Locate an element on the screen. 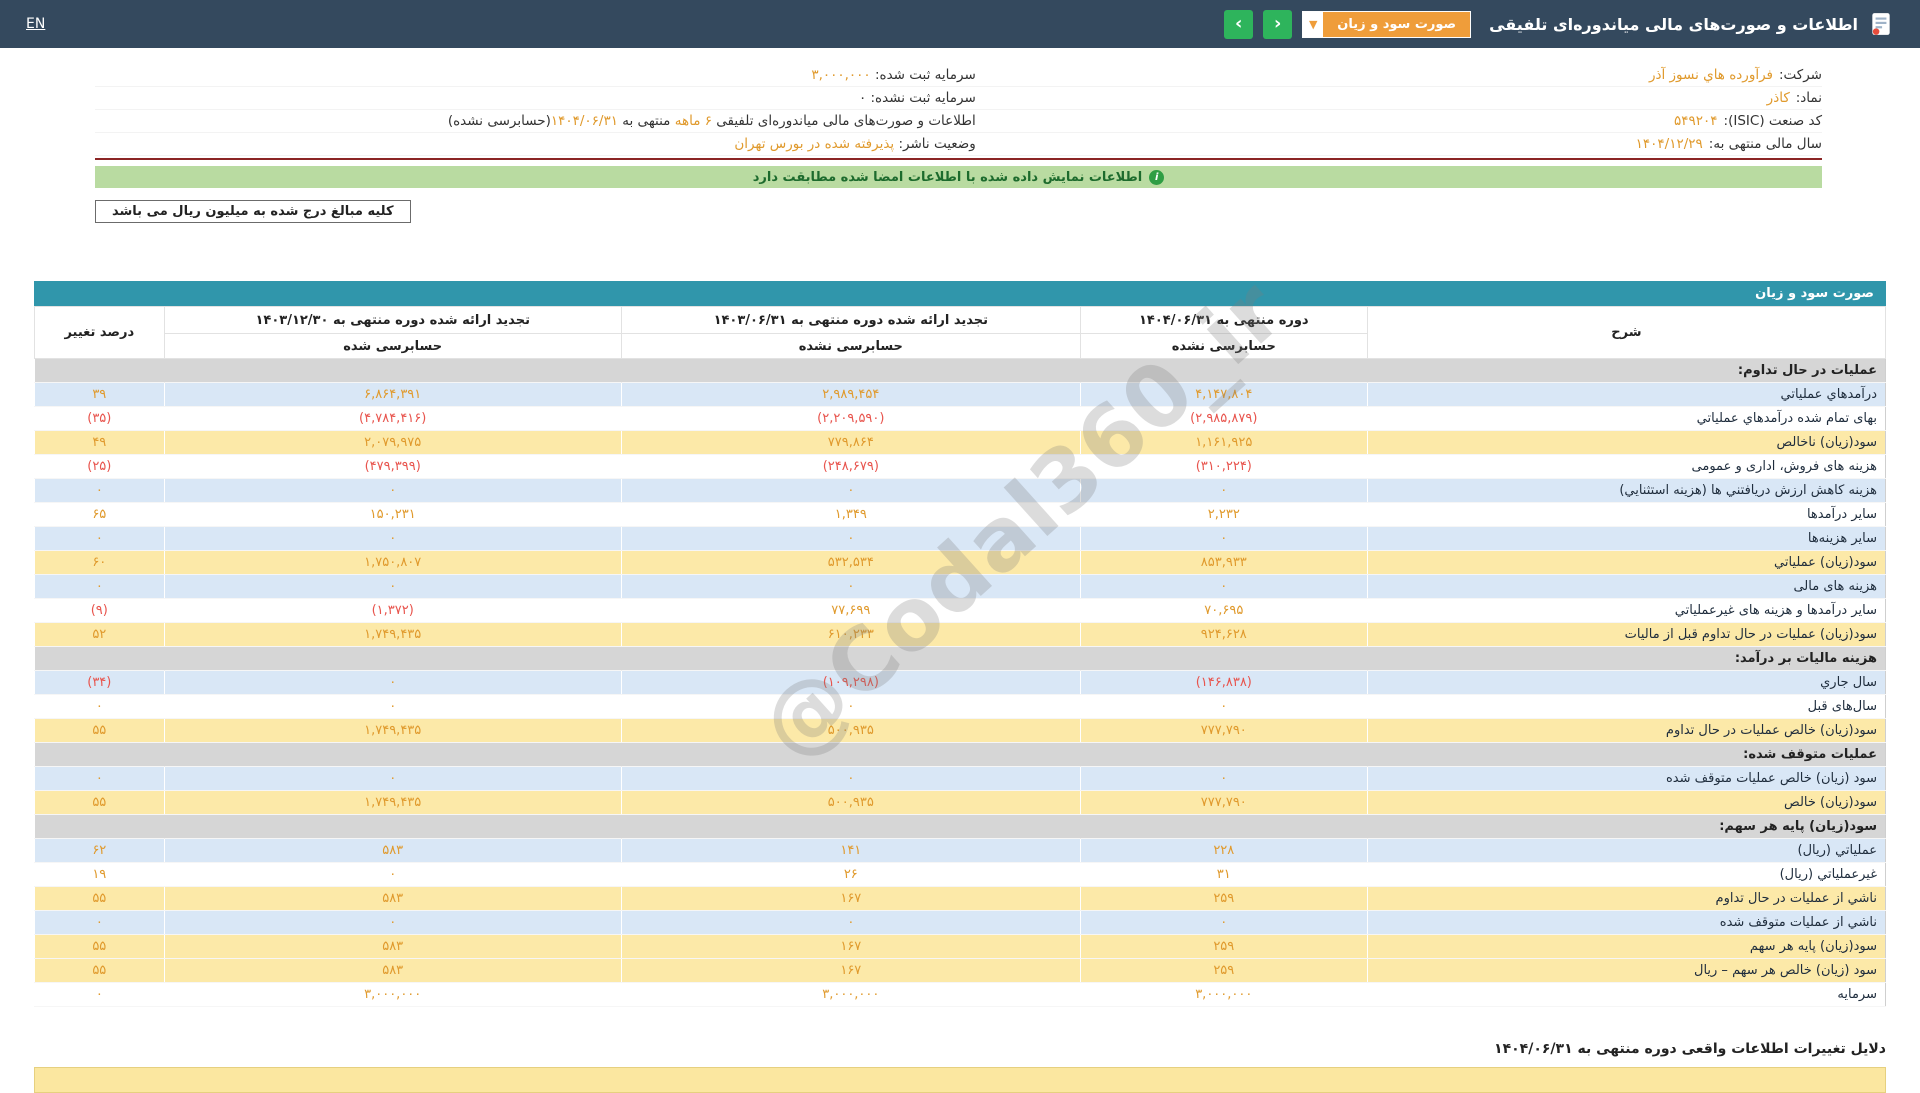  info-segment: ۳,۰۰۰,۰۰۰ is located at coordinates (841, 75).